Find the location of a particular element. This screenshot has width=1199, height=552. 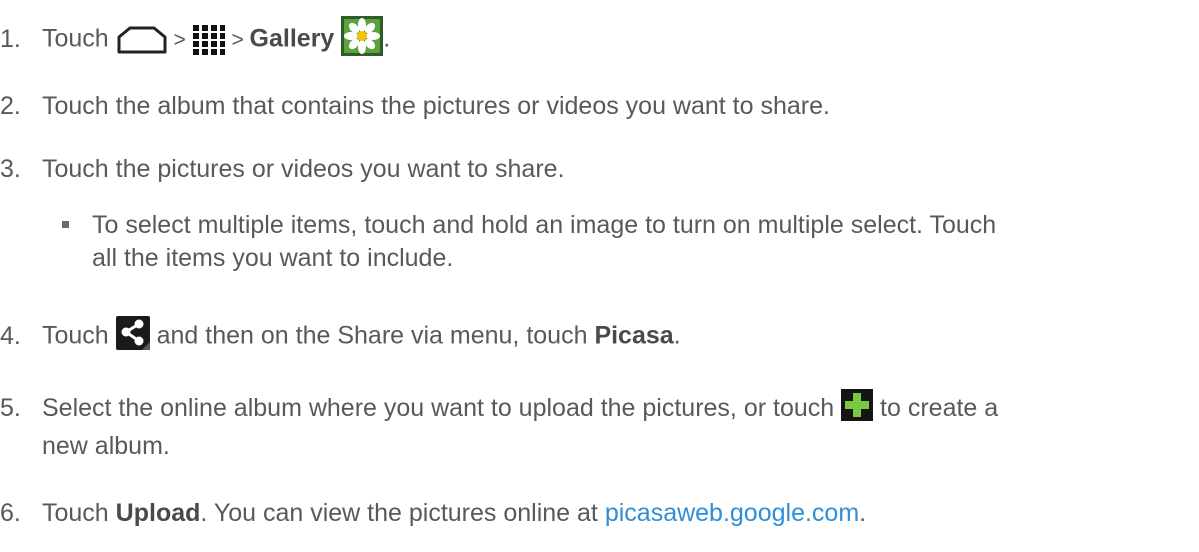

picasa-label: Picasa is located at coordinates (634, 335).